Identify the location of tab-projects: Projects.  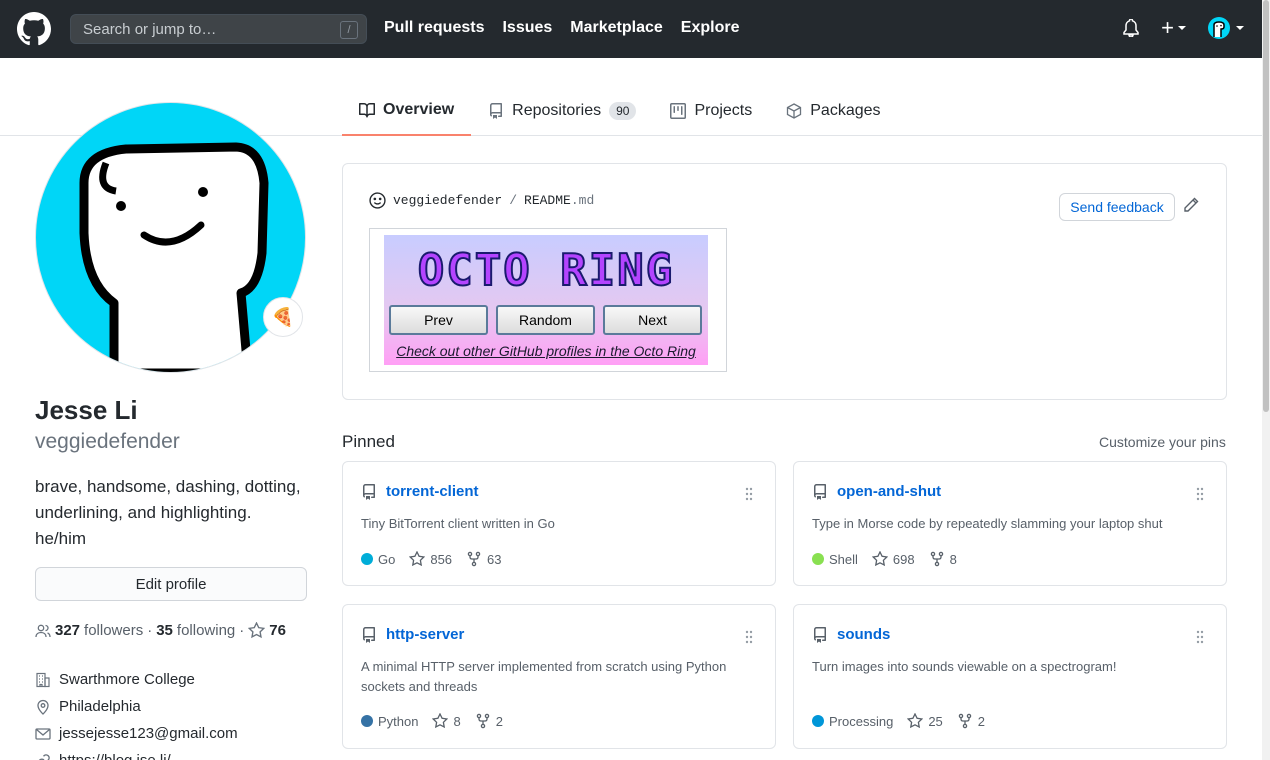
(711, 111).